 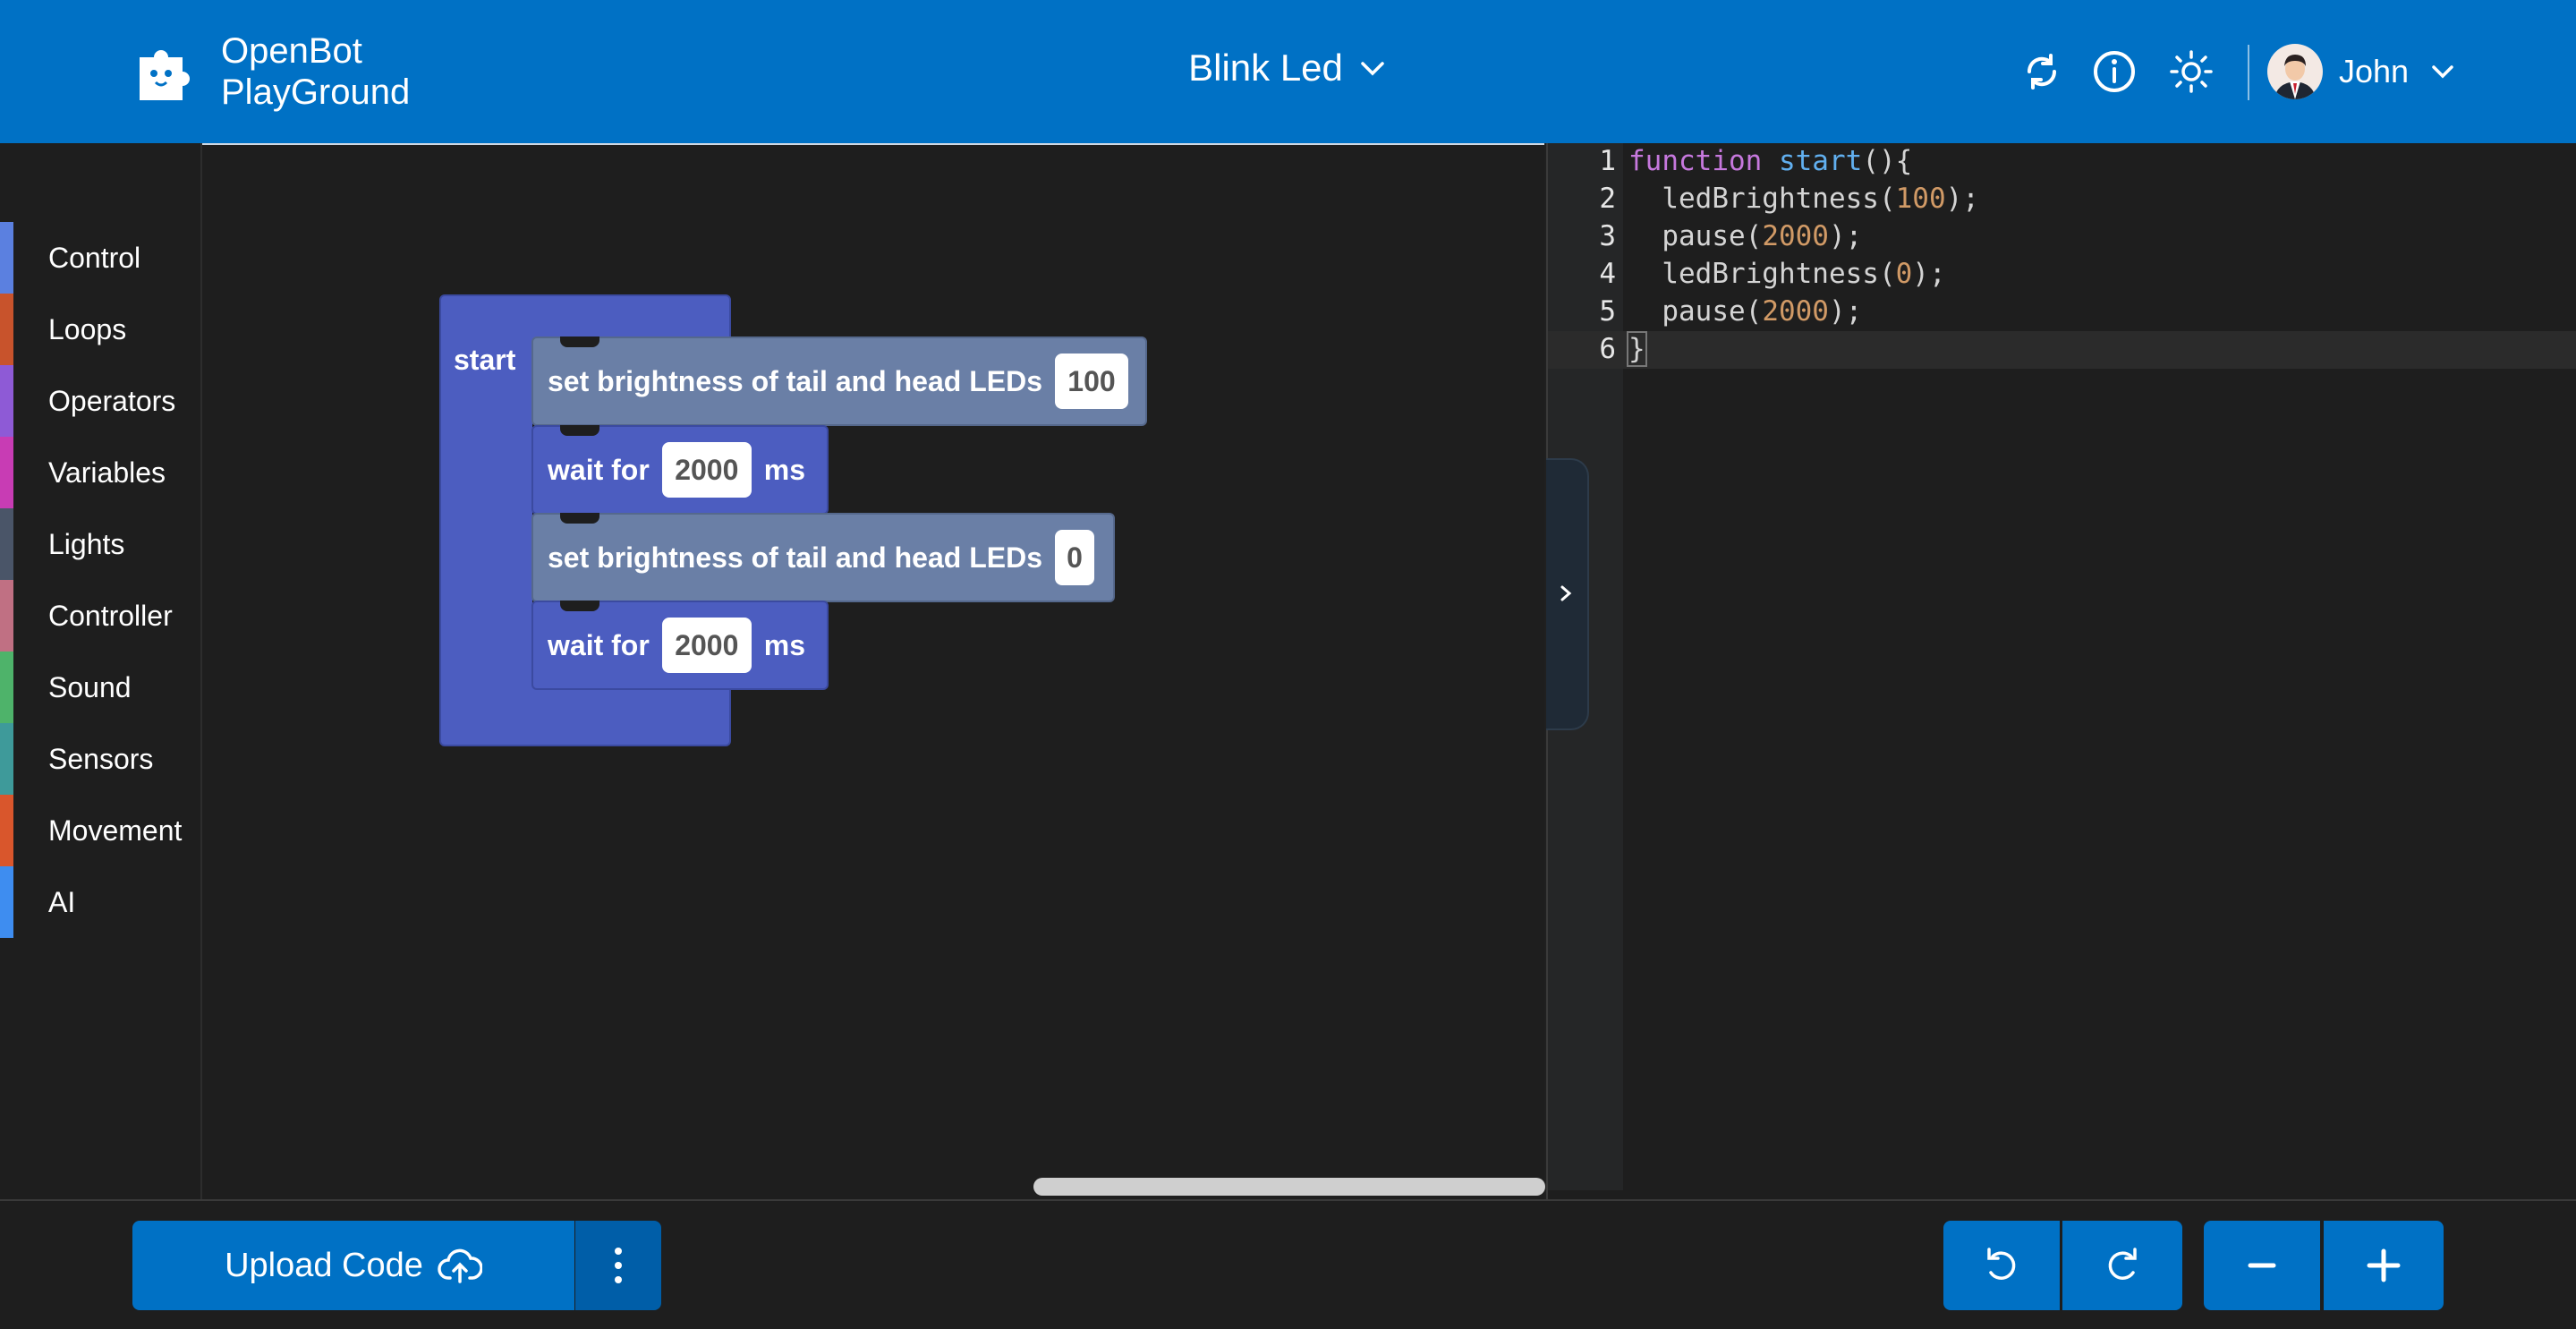 I want to click on code-line-1: function start(){, so click(x=1770, y=161).